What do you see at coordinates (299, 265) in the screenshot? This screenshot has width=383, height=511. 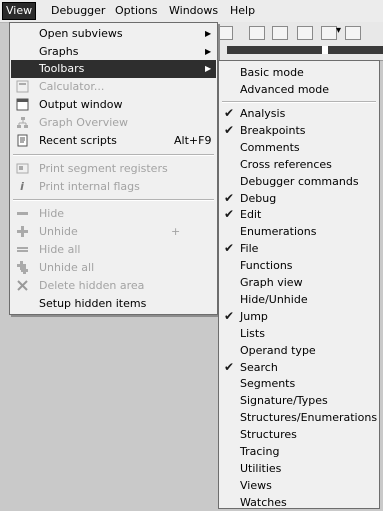 I see `menu-item-toolbar: Functions` at bounding box center [299, 265].